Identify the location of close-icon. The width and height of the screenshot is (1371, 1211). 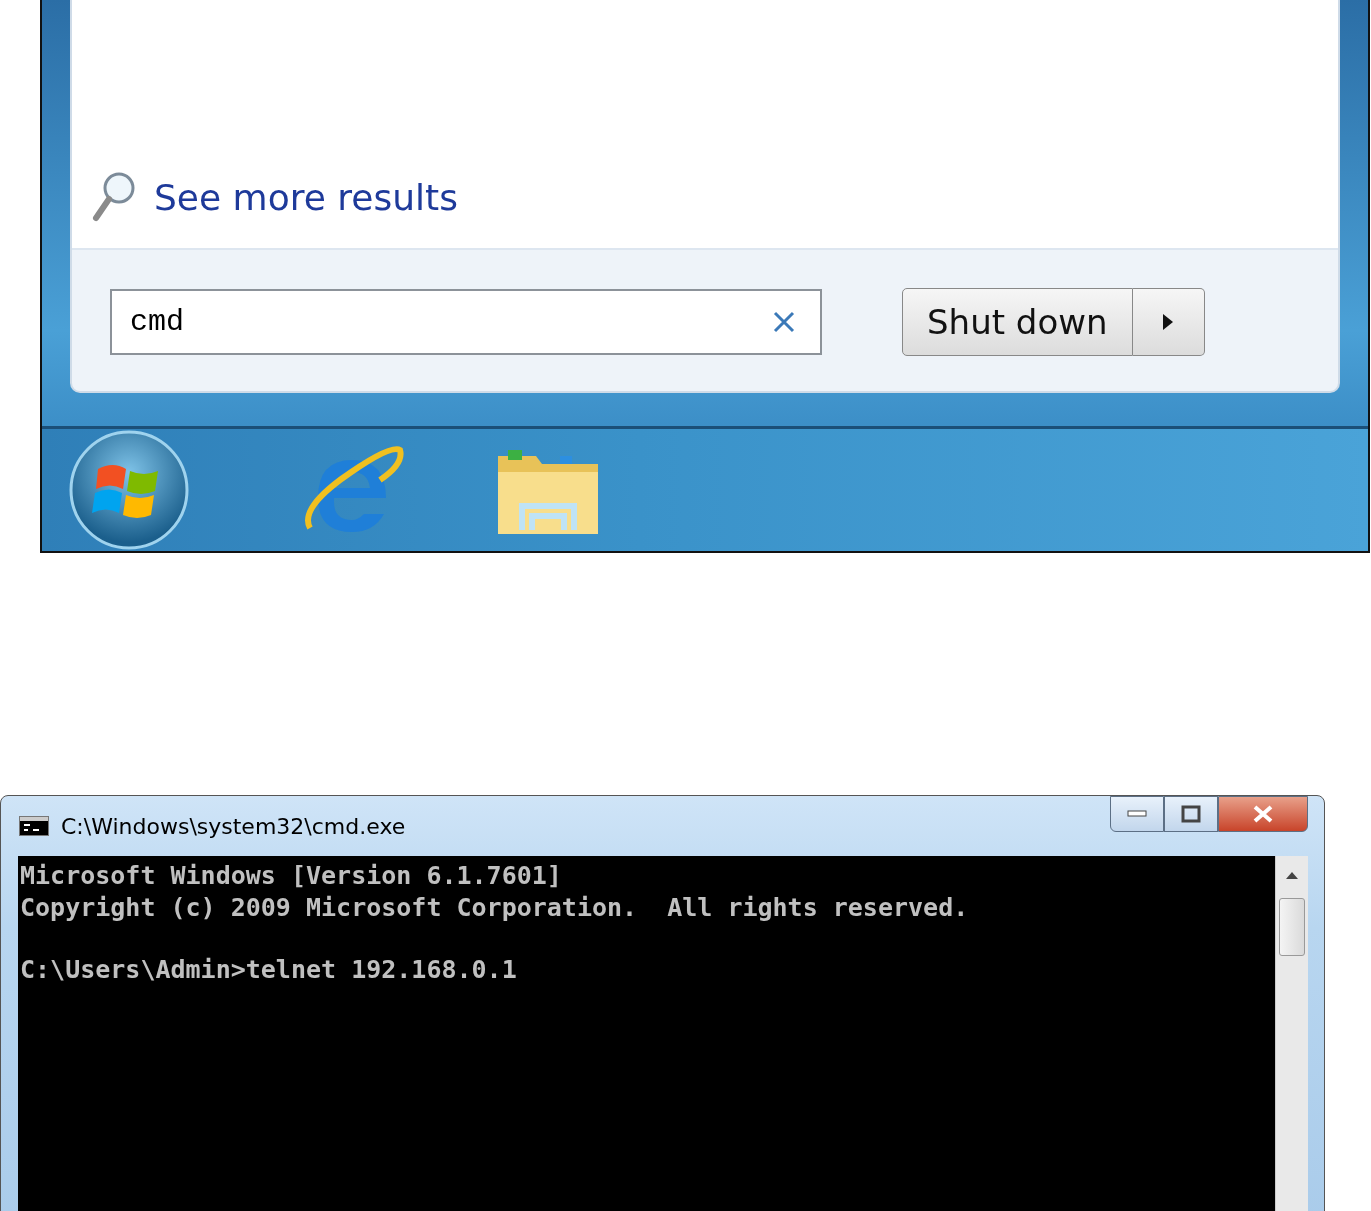
(1263, 814).